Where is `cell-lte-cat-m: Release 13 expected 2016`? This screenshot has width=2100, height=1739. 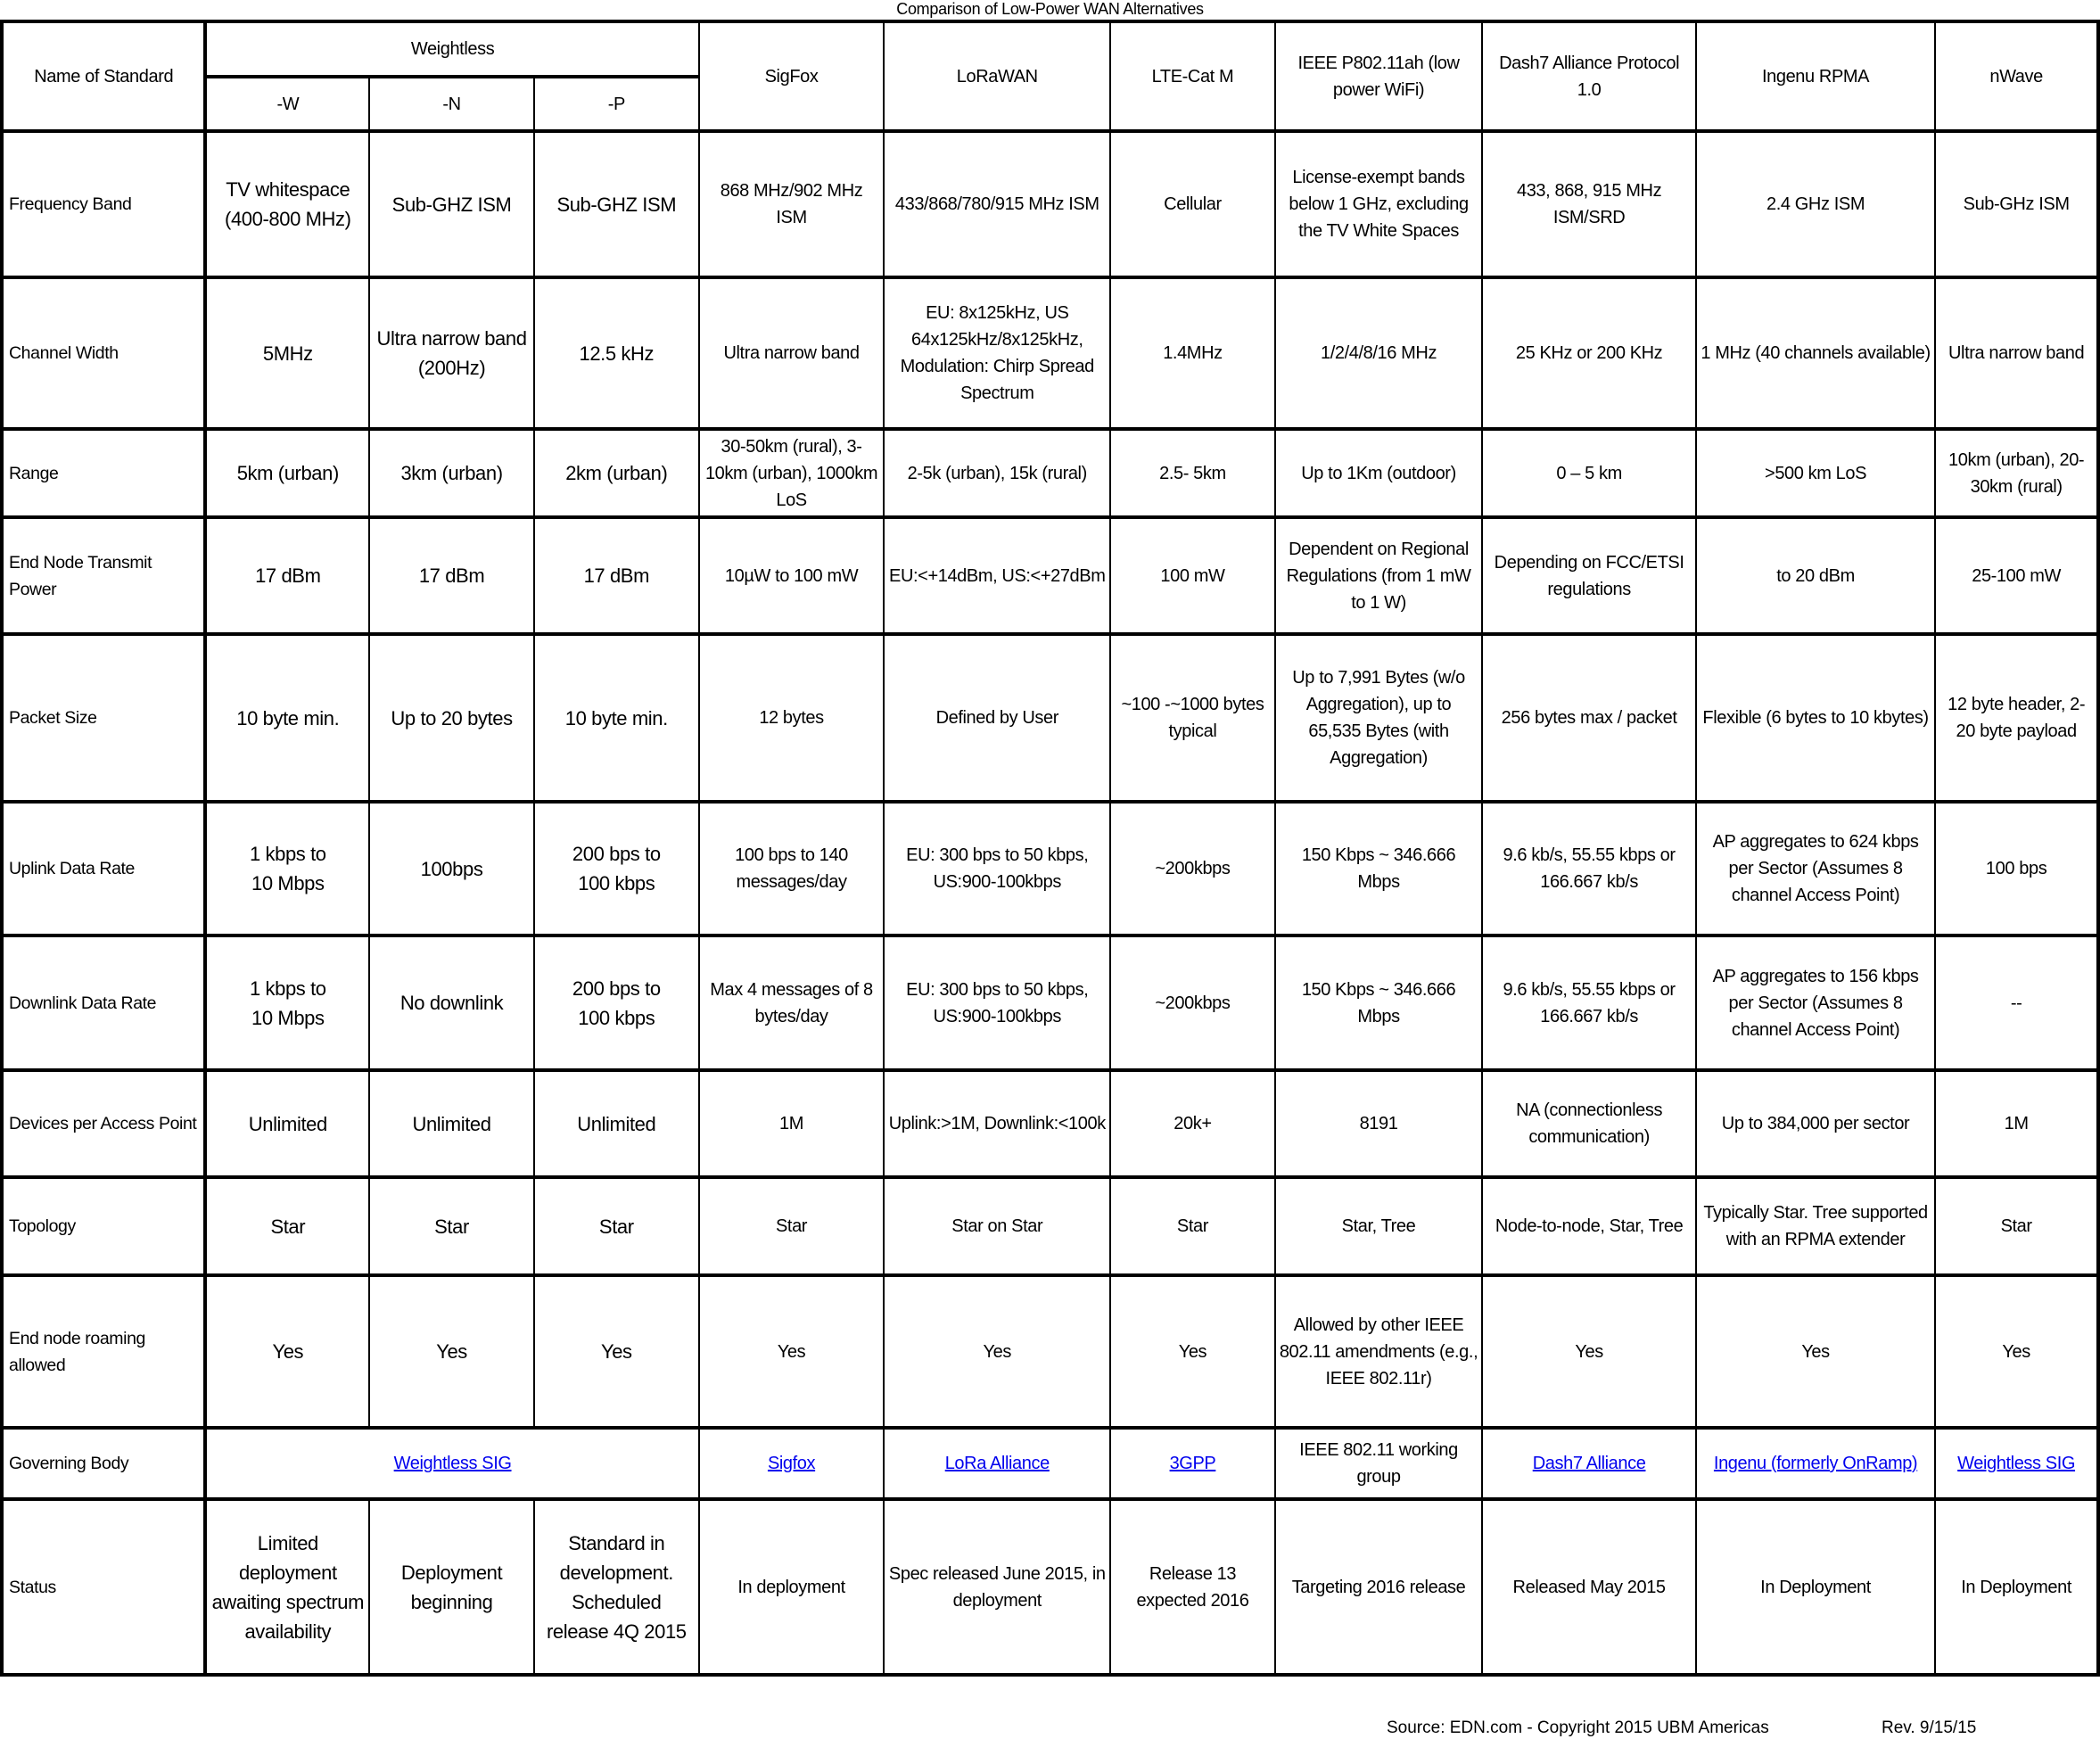
cell-lte-cat-m: Release 13 expected 2016 is located at coordinates (1192, 1586).